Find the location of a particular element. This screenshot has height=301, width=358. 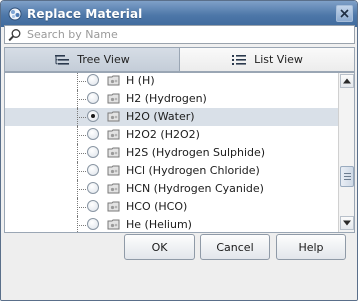

vertical-scrollbar is located at coordinates (346, 152).